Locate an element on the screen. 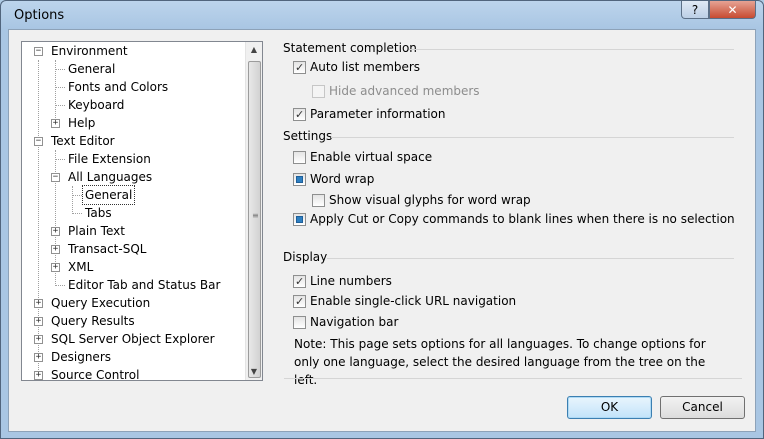 This screenshot has height=439, width=764. tree-node-editor-tab-status-bar: Editor Tab and Status Bar is located at coordinates (144, 285).